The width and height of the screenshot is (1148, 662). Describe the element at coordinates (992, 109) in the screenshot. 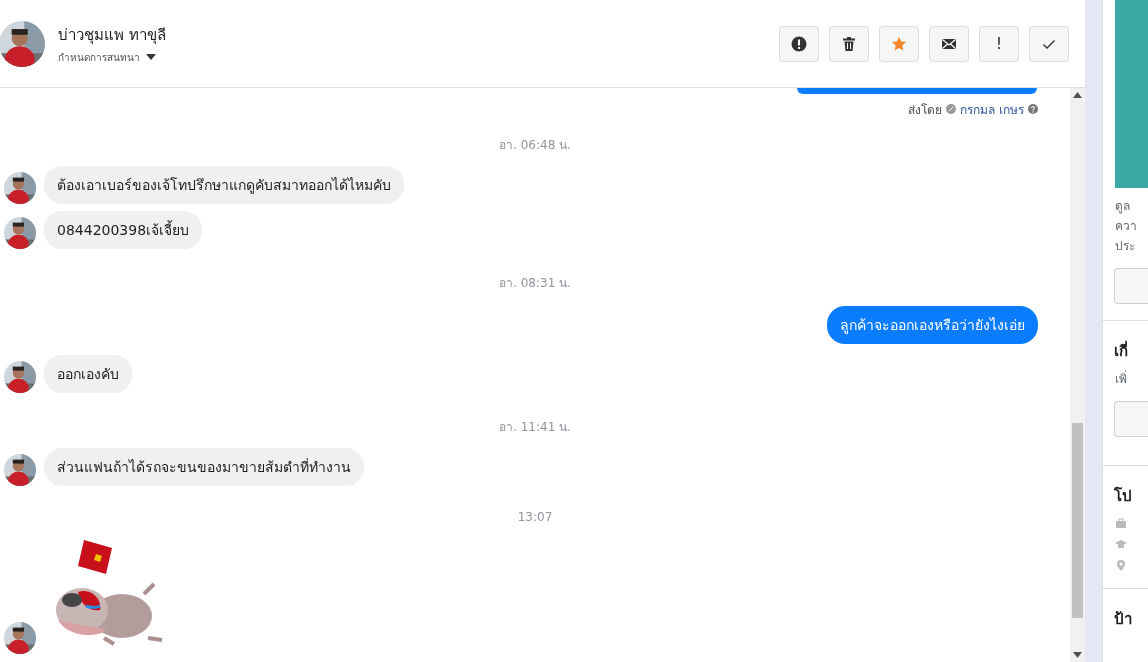

I see `agent-link: กรกมล เกษร` at that location.